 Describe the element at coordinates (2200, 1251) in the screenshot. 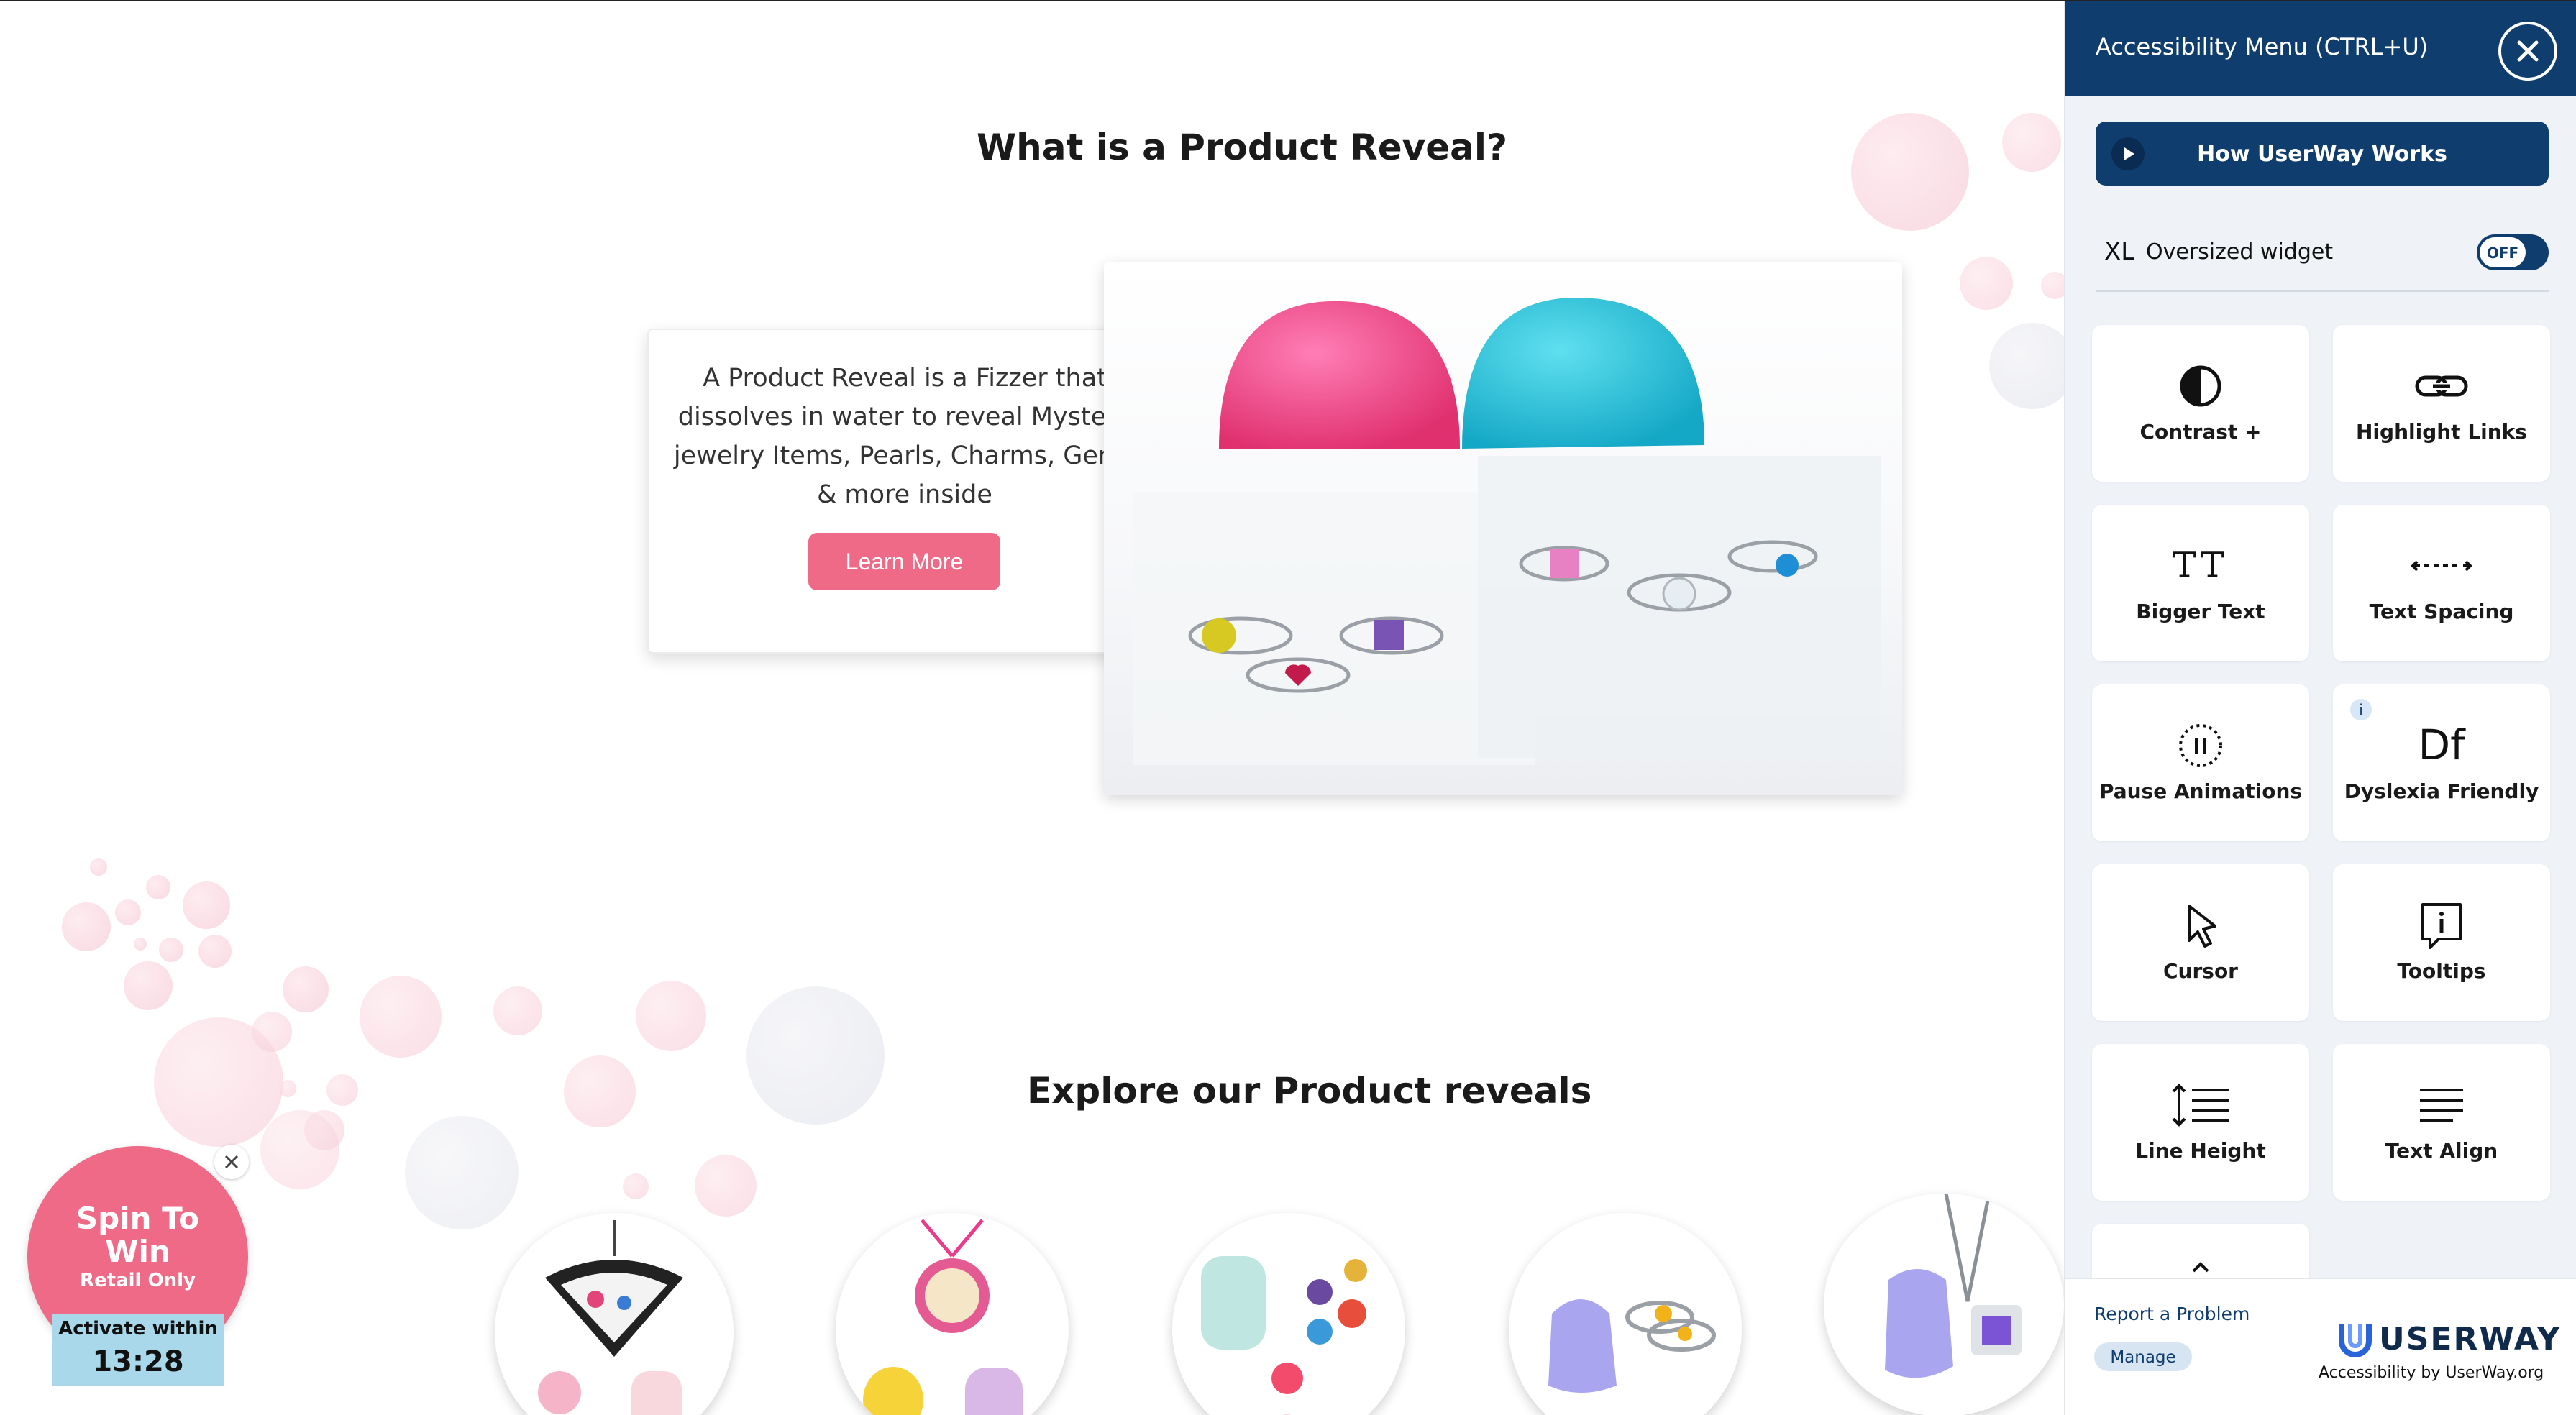

I see `tile-partial` at that location.